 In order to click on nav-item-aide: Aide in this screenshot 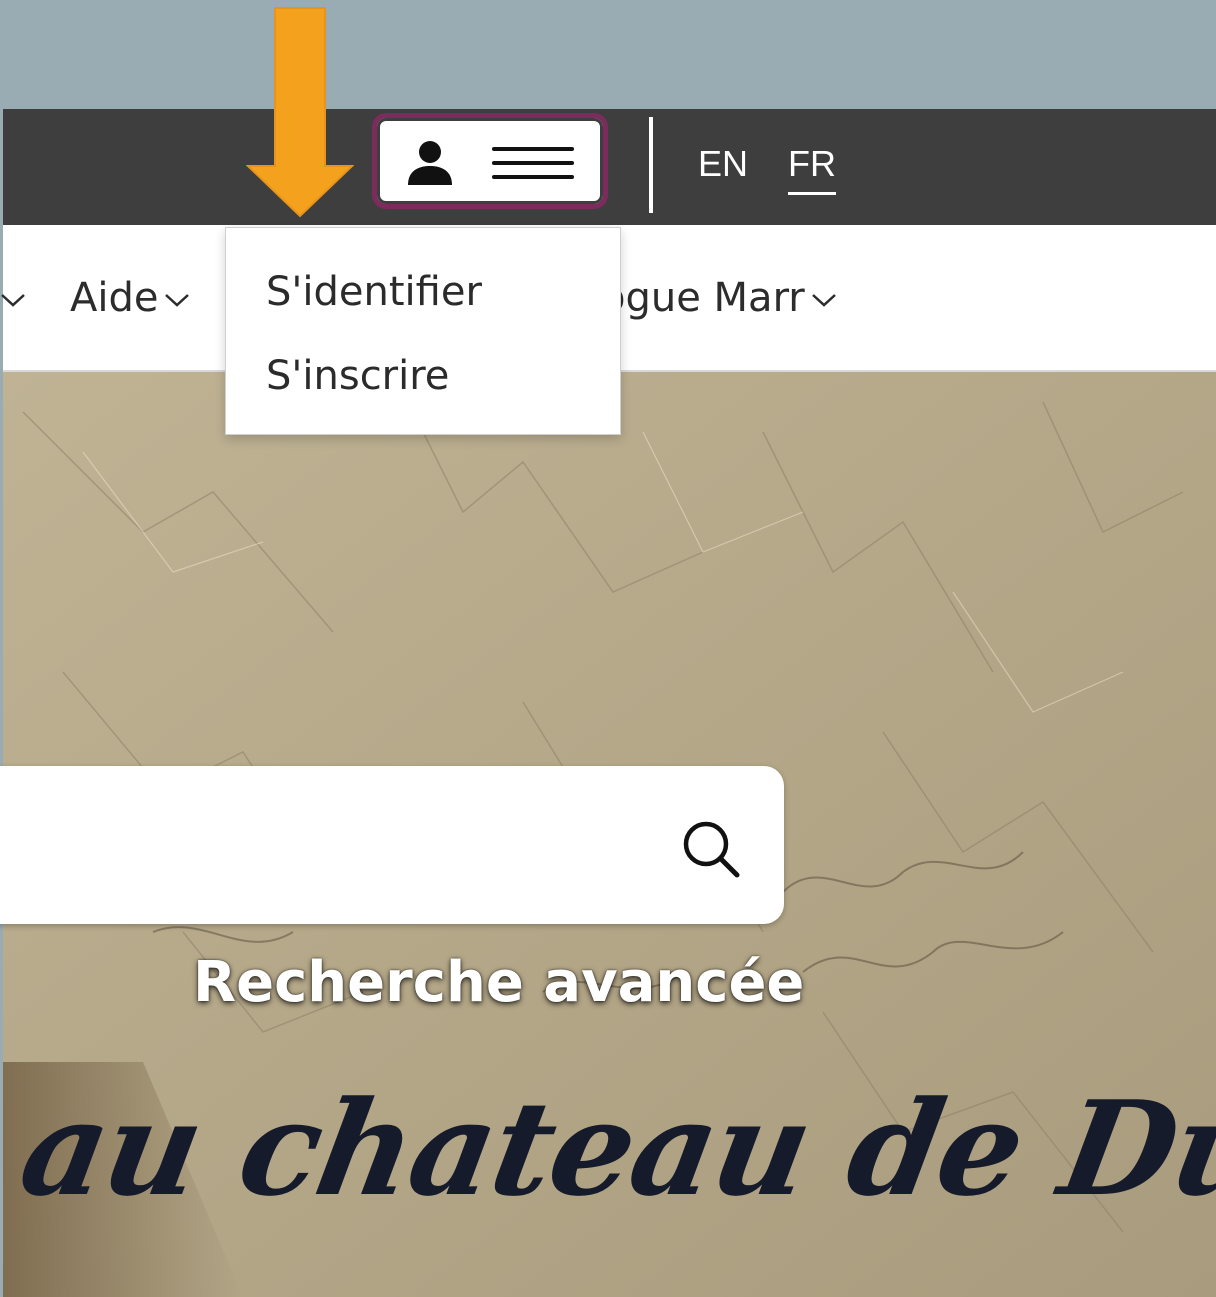, I will do `click(130, 298)`.